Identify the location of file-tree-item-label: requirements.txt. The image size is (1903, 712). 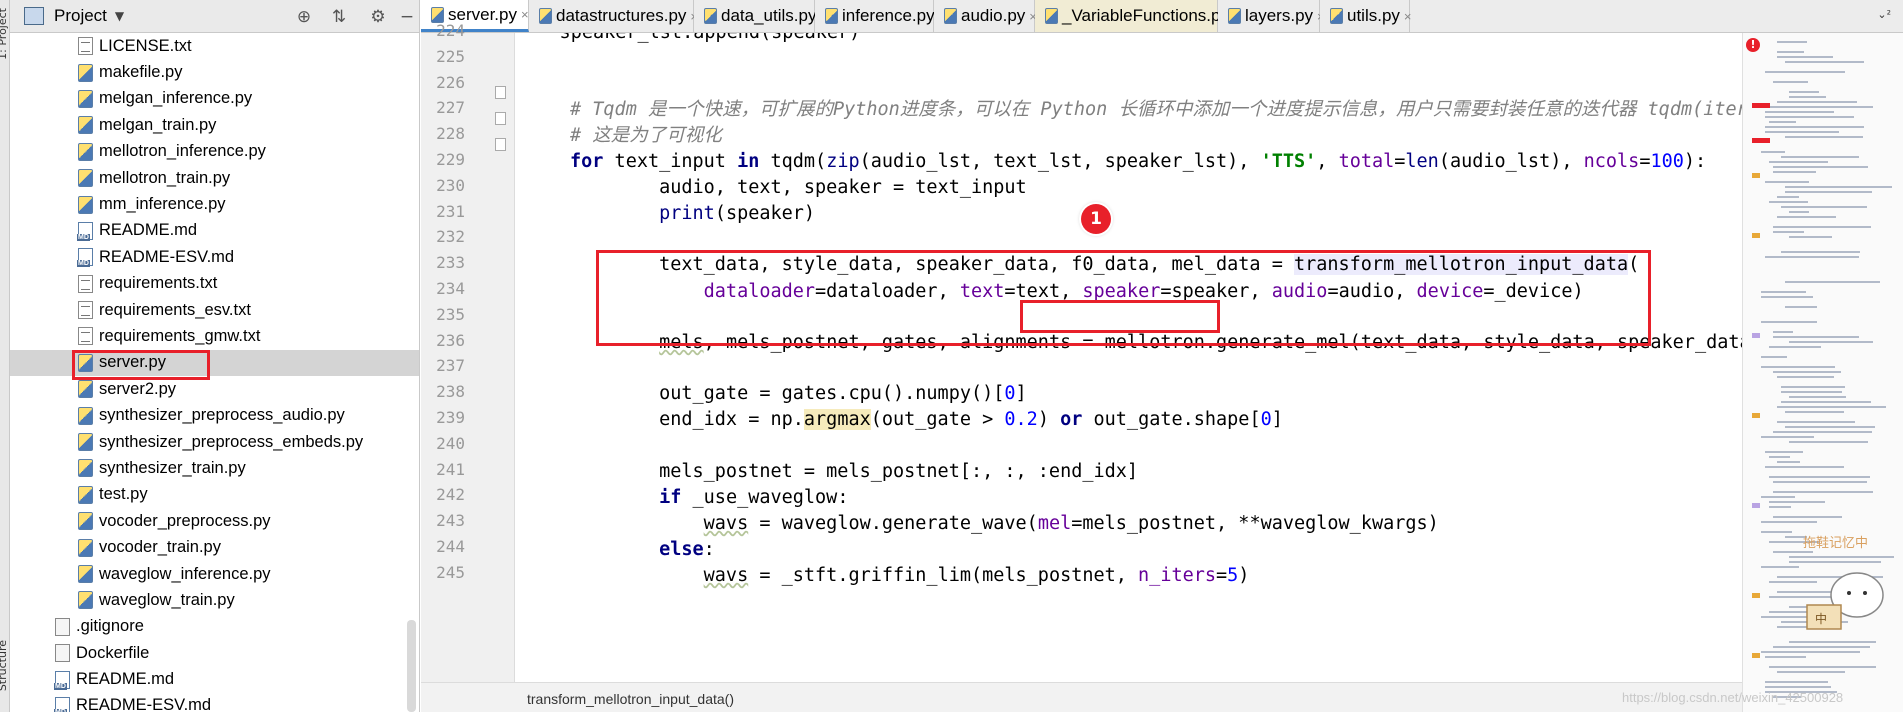
(158, 283).